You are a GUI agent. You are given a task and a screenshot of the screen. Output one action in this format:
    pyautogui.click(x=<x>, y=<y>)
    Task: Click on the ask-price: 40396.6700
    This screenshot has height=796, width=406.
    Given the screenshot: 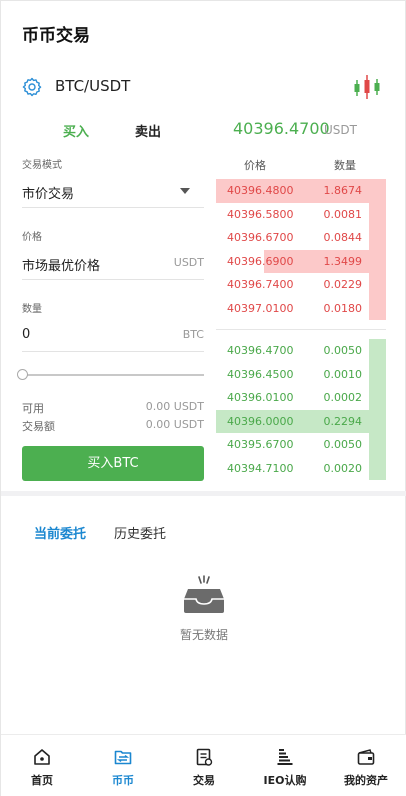 What is the action you would take?
    pyautogui.click(x=260, y=237)
    